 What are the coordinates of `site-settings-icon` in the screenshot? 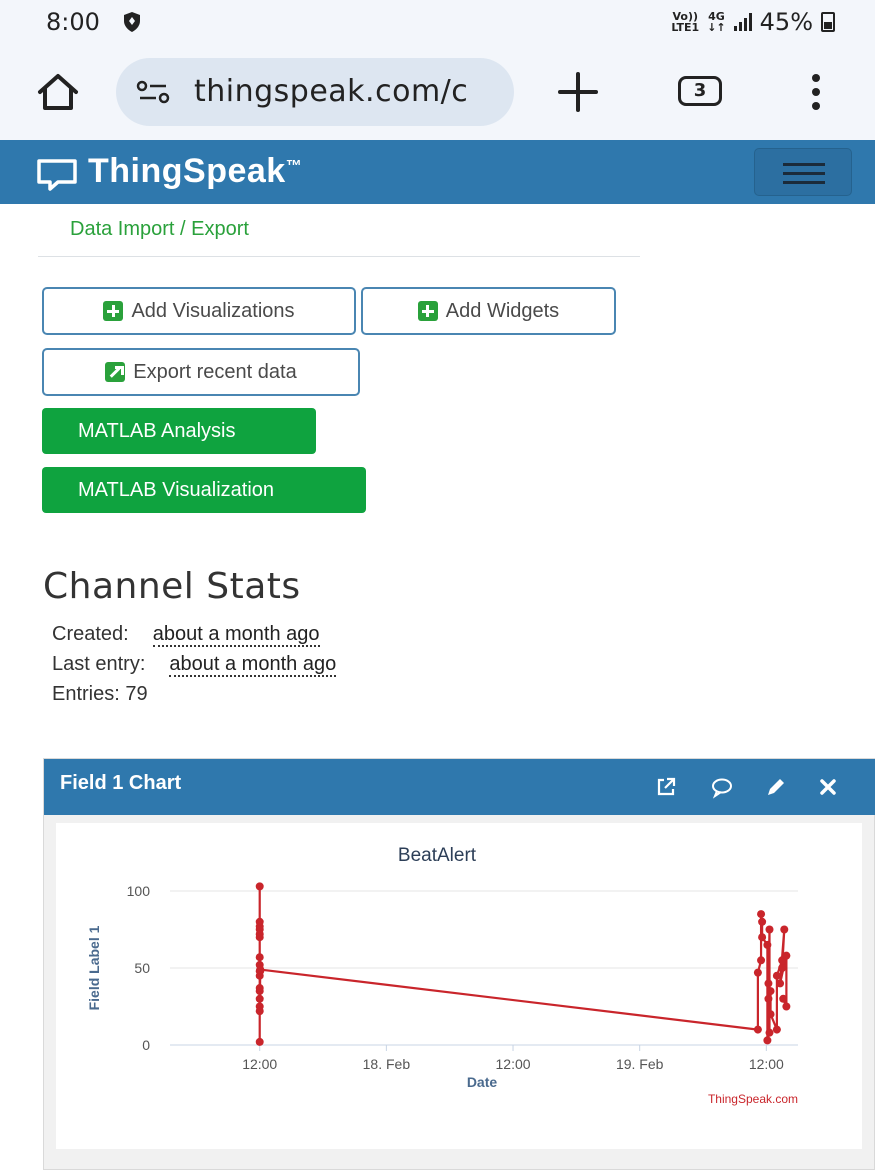 It's located at (154, 92).